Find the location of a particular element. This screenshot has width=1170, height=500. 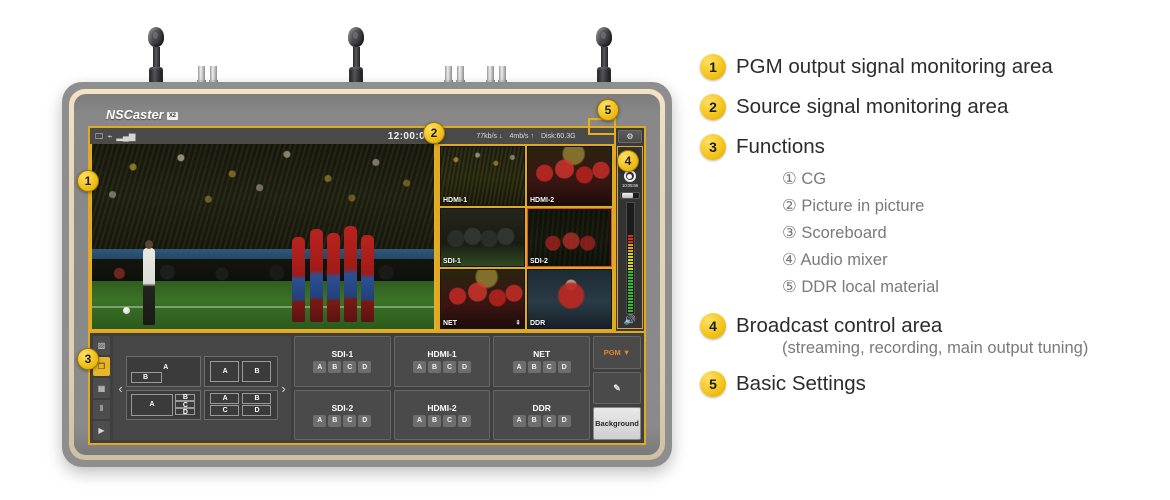

source-cell-sdi-1: SDI-1 is located at coordinates (482, 237).